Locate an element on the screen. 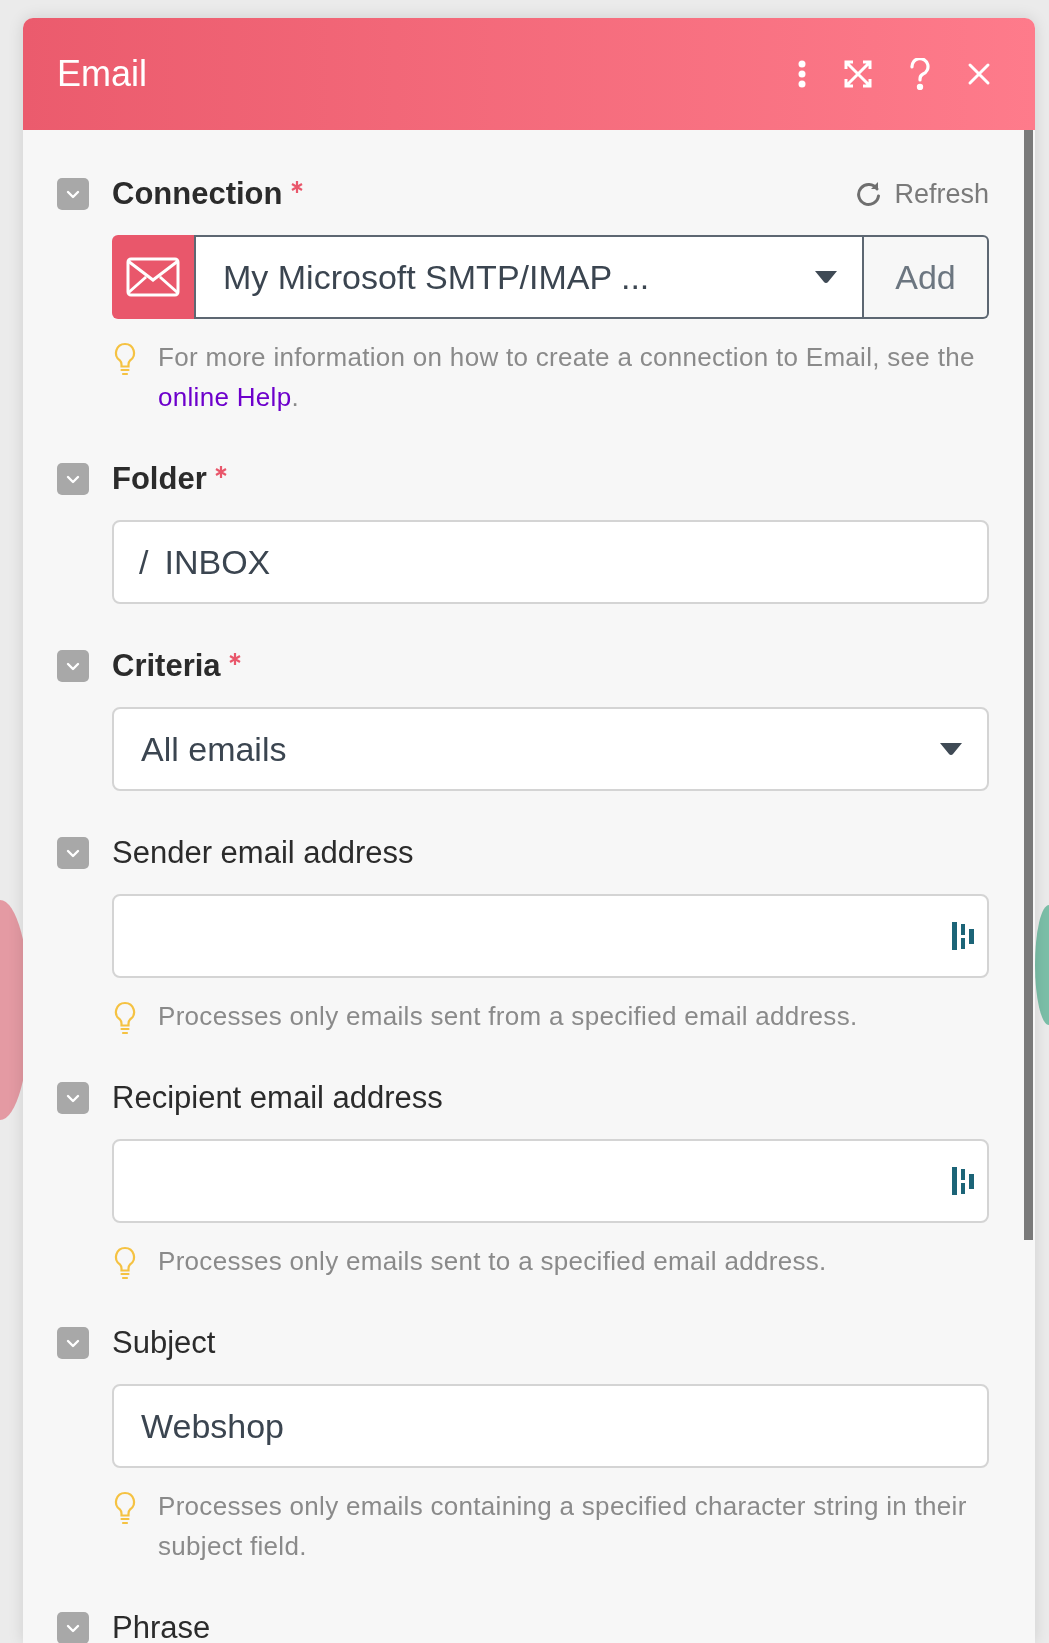  scrollbar is located at coordinates (1028, 685).